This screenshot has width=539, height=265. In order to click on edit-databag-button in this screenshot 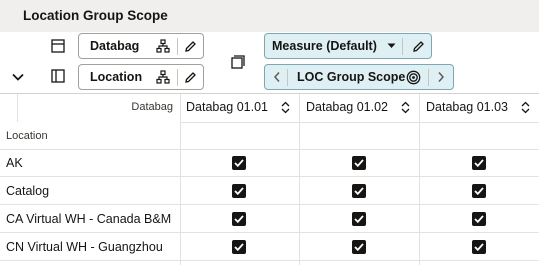, I will do `click(190, 46)`.